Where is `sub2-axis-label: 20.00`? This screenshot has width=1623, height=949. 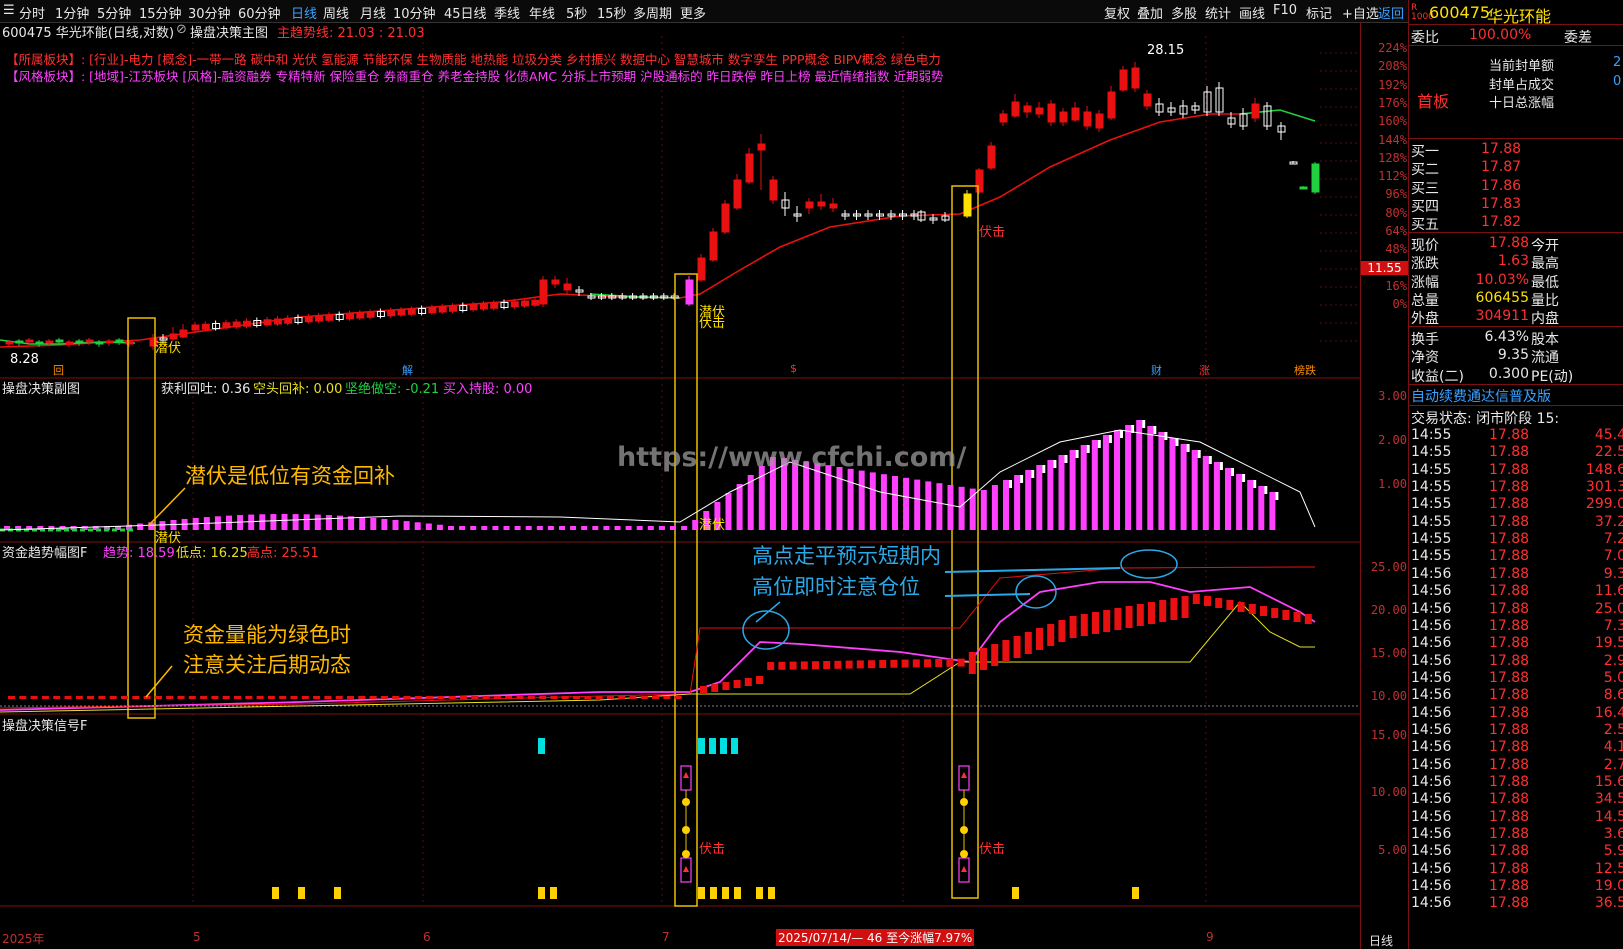
sub2-axis-label: 20.00 is located at coordinates (1388, 610).